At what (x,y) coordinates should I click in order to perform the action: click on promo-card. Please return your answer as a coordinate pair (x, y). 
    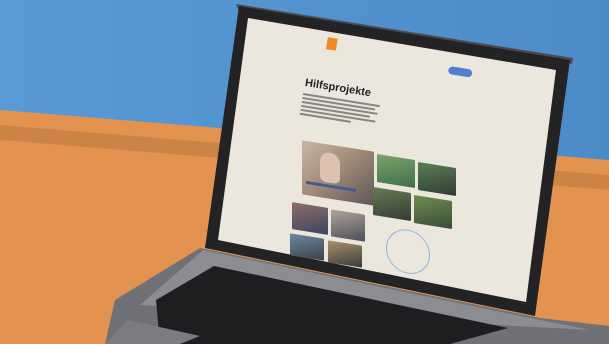
    Looking at the image, I should click on (410, 251).